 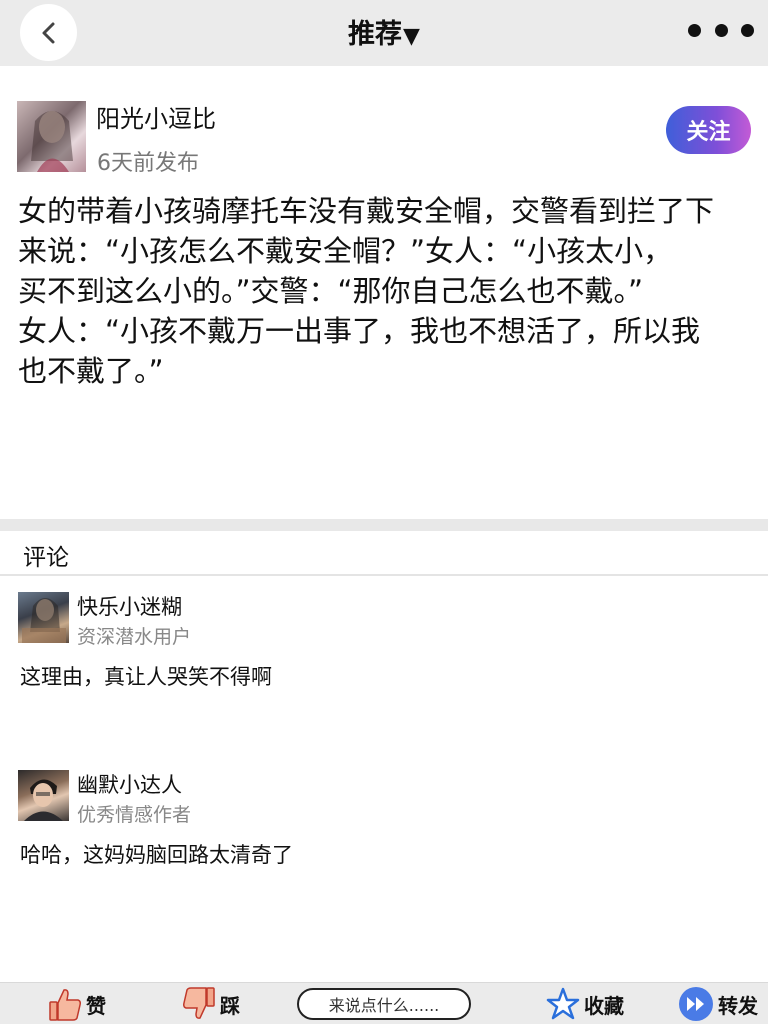 What do you see at coordinates (738, 1005) in the screenshot?
I see `share-label: 转发` at bounding box center [738, 1005].